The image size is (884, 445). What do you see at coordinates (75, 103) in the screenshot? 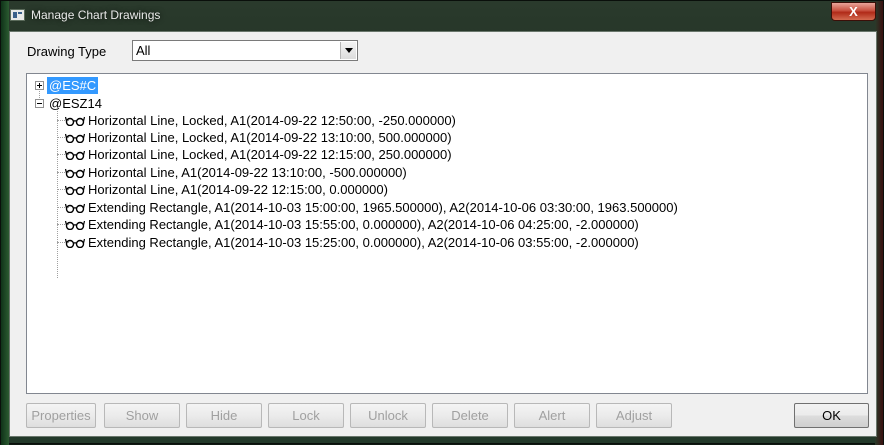
I see `tree-node-label: @ESZ14` at bounding box center [75, 103].